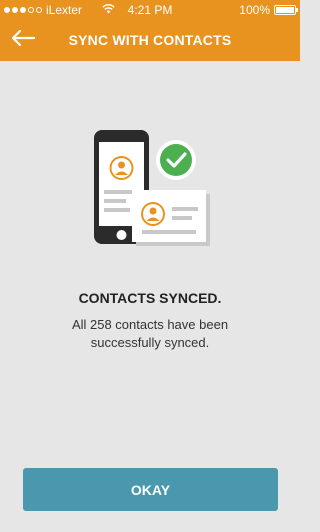  I want to click on contact-card-icon, so click(171, 218).